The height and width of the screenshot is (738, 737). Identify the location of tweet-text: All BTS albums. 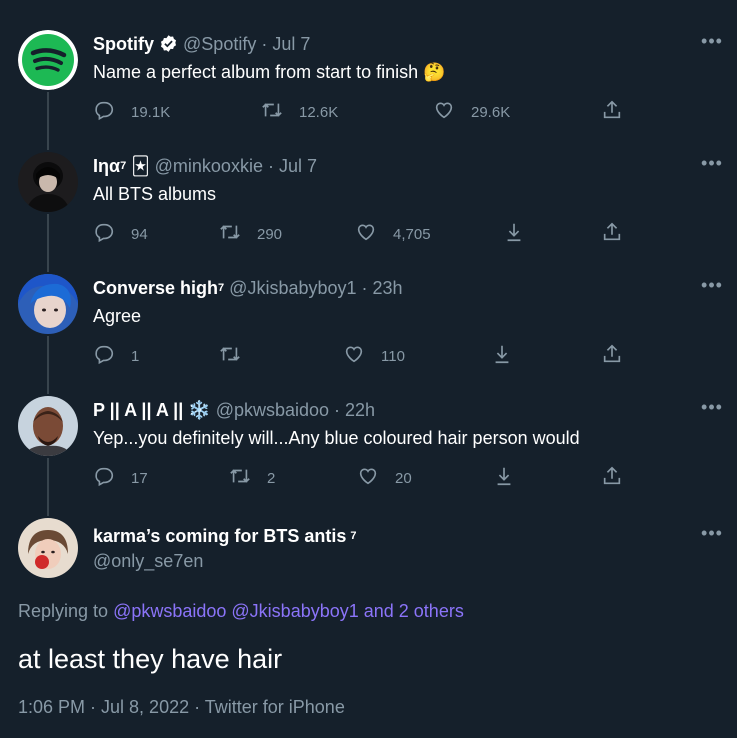
(155, 194).